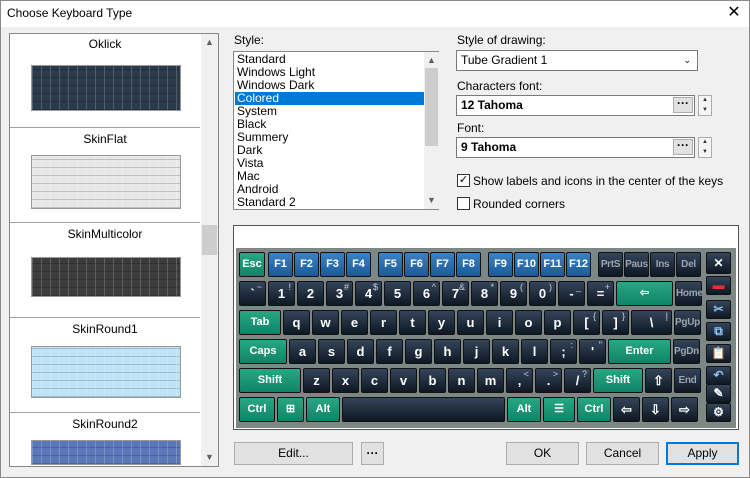  I want to click on key: 6 ^, so click(426, 293).